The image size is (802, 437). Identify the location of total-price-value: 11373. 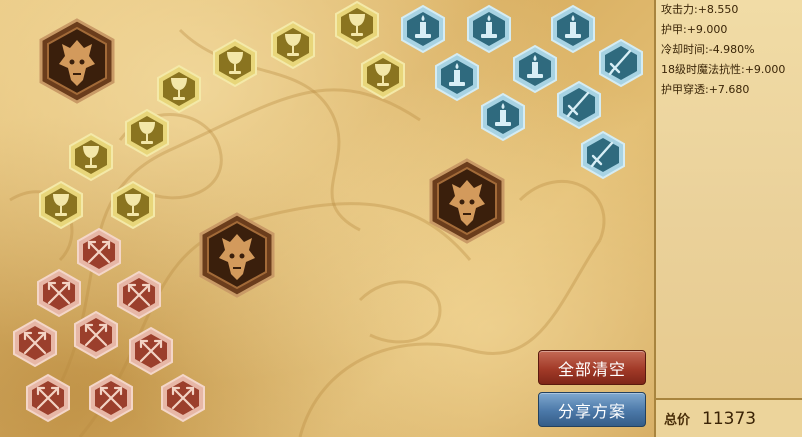
(729, 418).